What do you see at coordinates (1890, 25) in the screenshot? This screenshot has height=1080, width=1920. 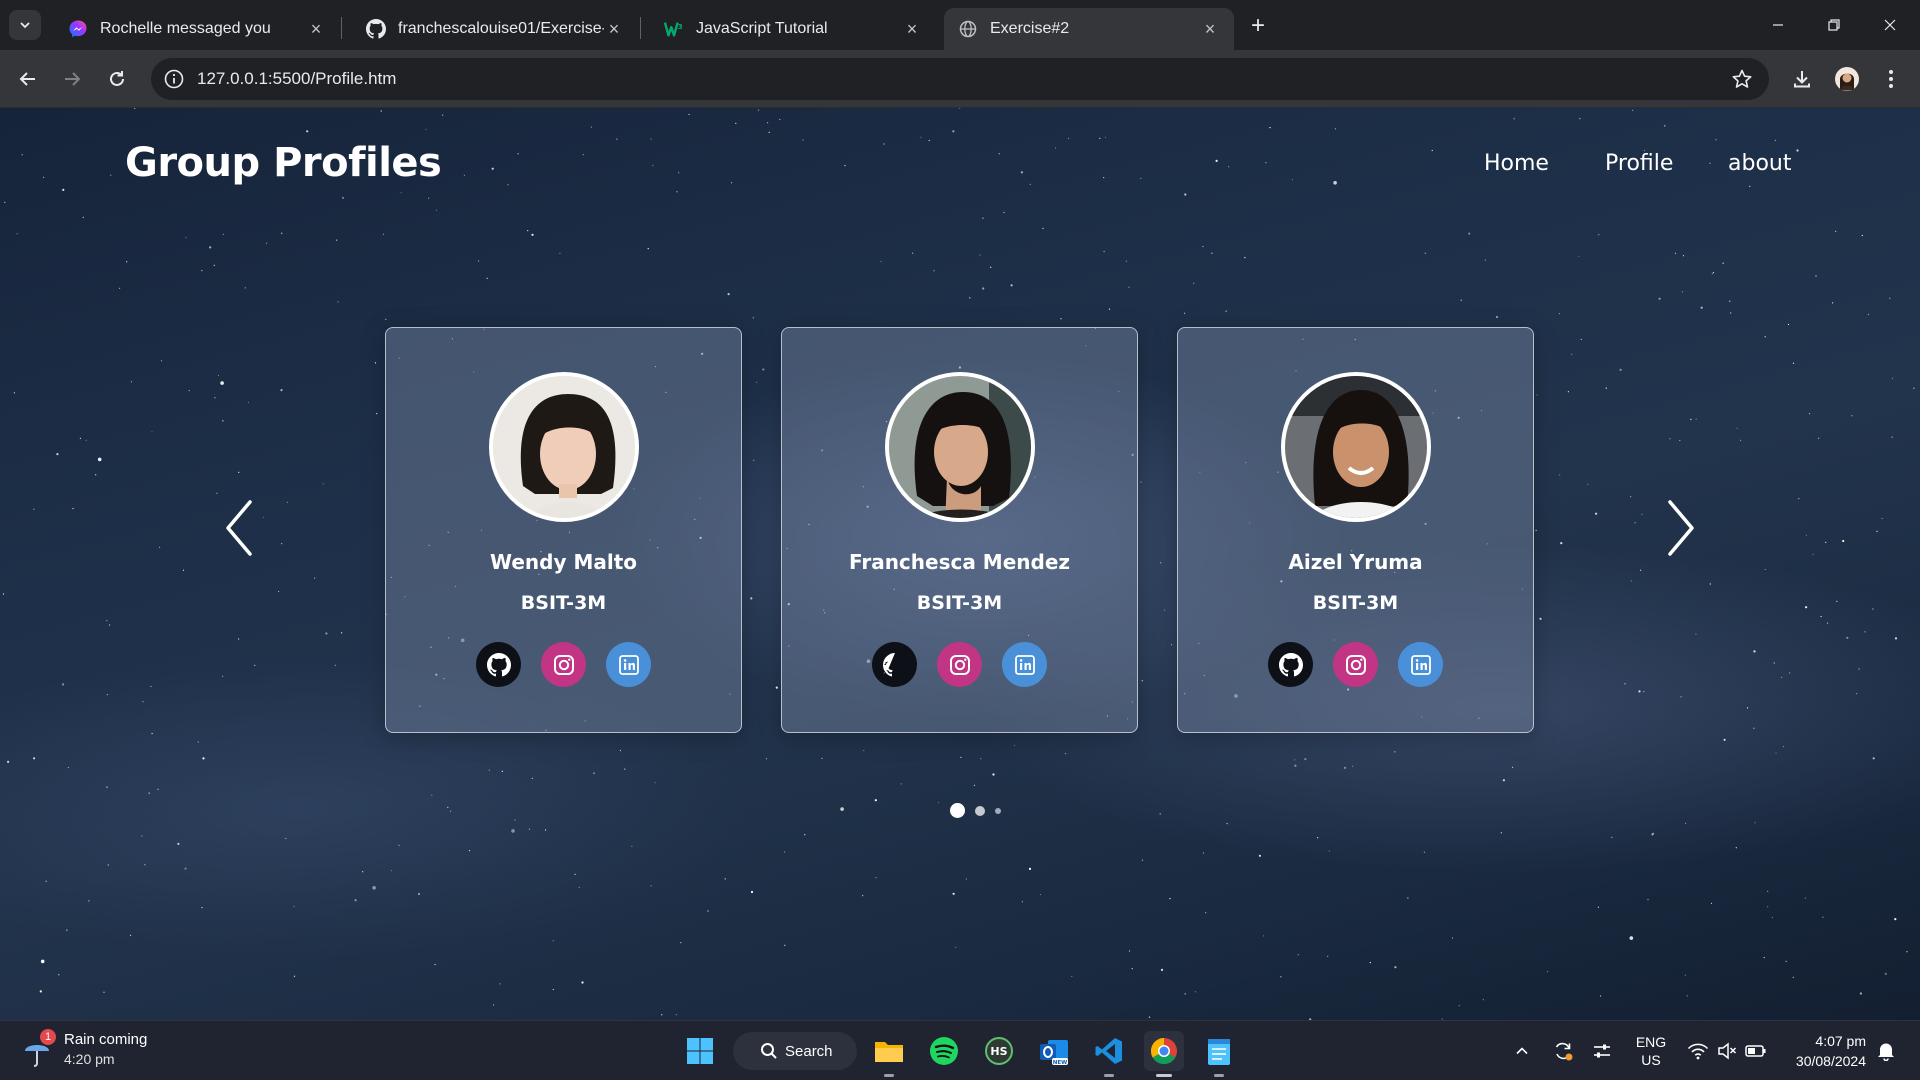 I see `close-window-button` at bounding box center [1890, 25].